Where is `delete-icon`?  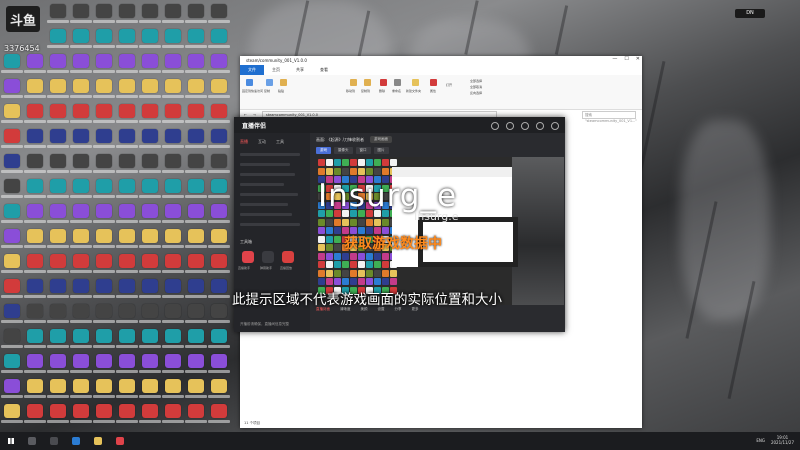 delete-icon is located at coordinates (383, 82).